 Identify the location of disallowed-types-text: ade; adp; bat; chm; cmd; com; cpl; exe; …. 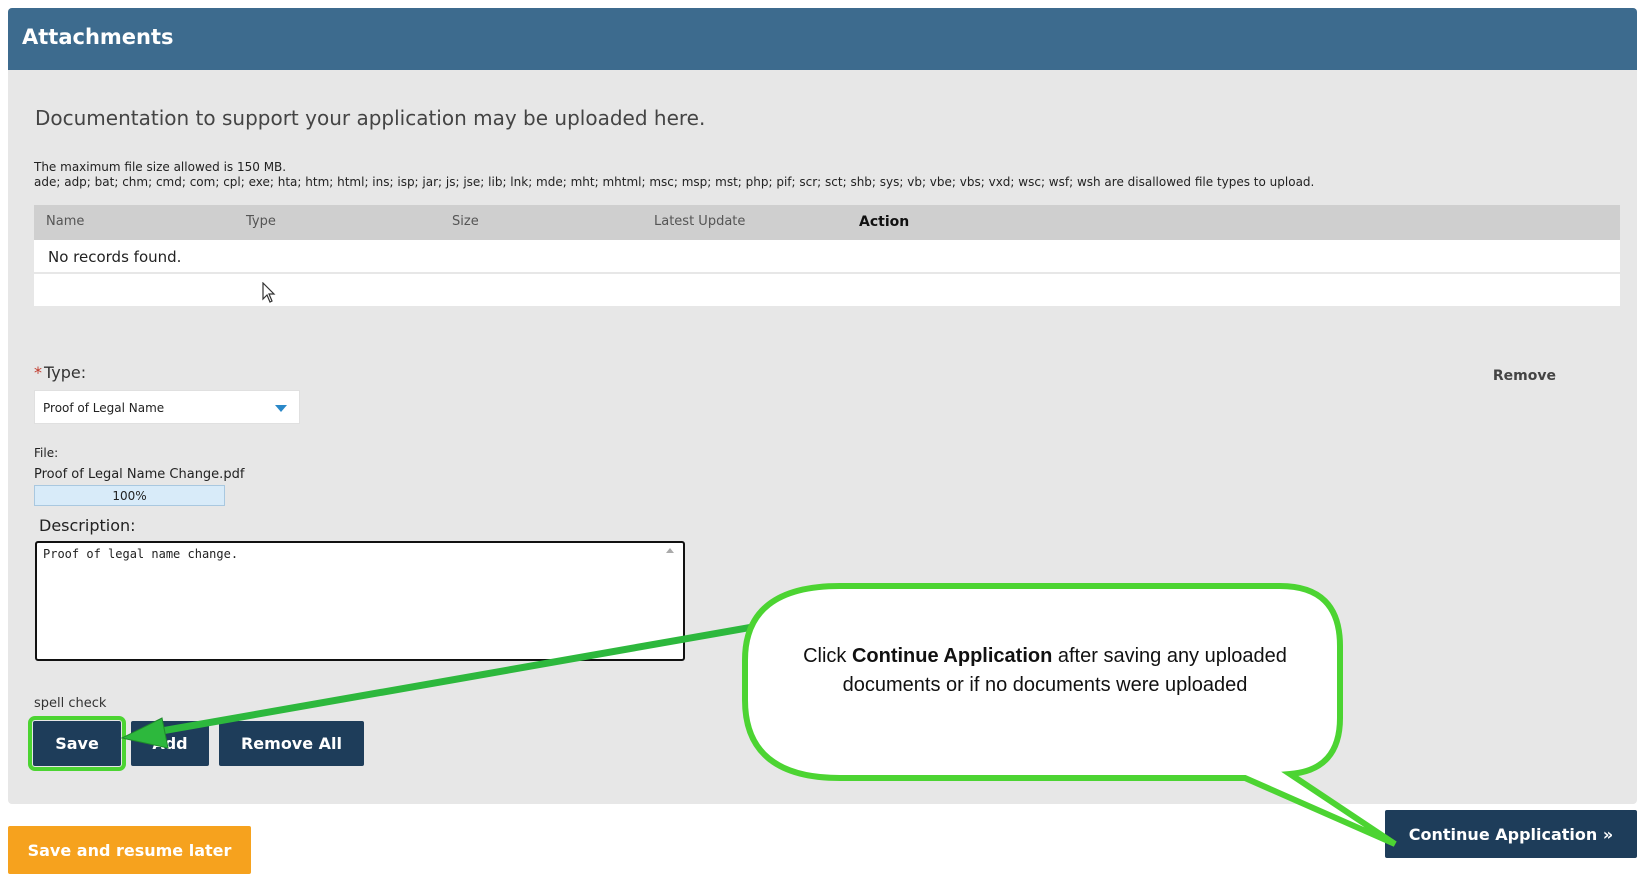
(674, 182).